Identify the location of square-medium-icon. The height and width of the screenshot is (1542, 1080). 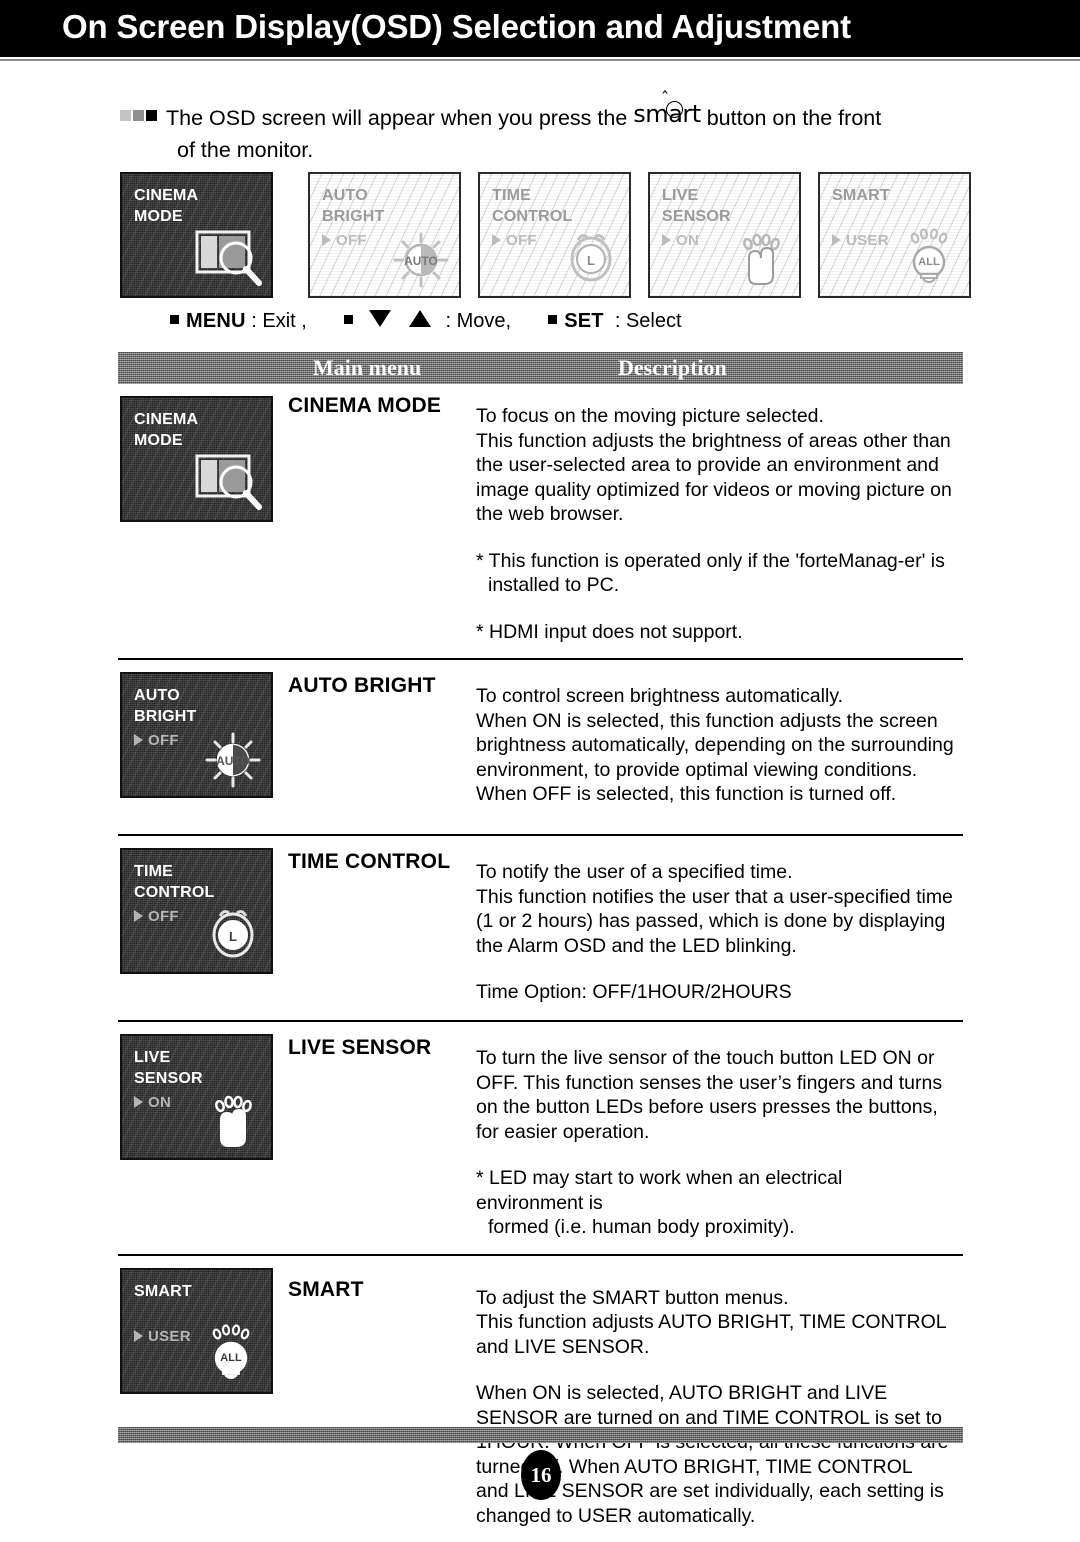
(138, 115).